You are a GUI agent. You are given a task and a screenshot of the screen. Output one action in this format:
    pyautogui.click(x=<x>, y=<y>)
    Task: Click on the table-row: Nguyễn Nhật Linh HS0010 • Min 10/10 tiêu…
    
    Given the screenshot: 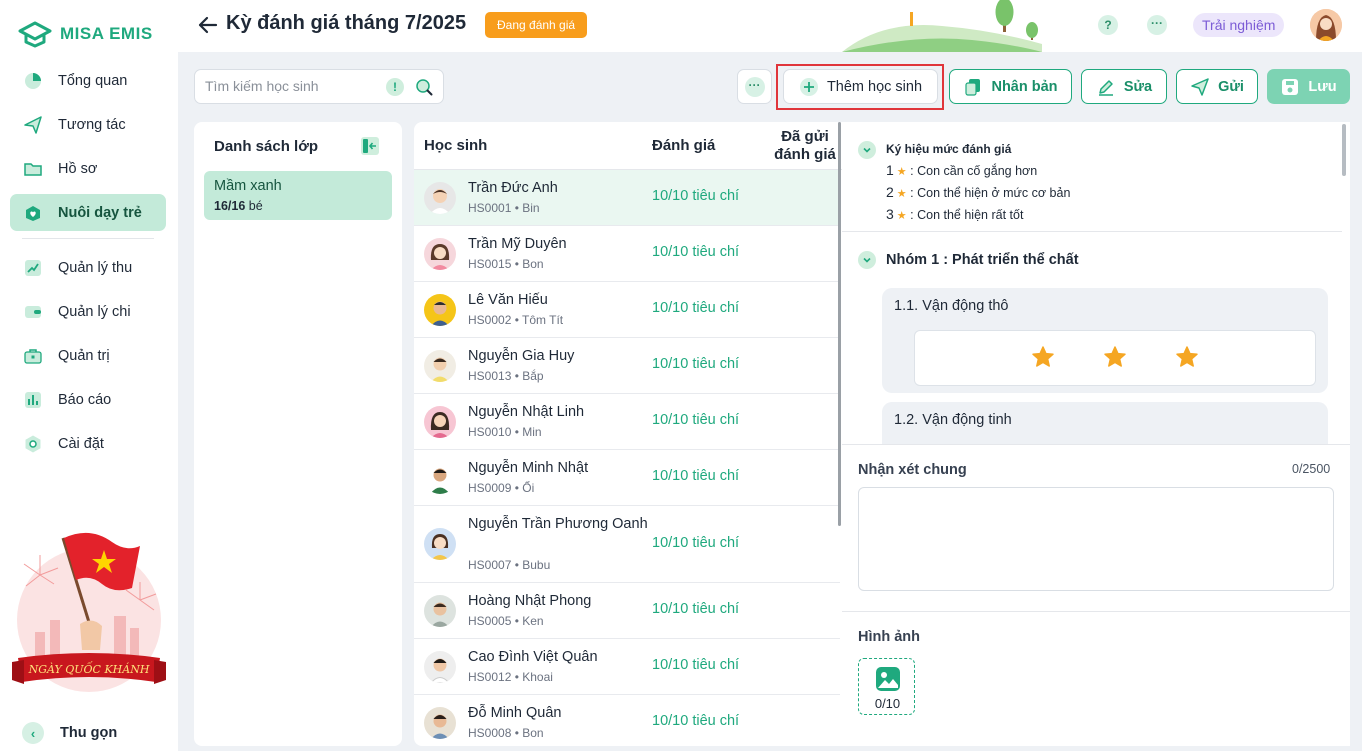 What is the action you would take?
    pyautogui.click(x=627, y=422)
    